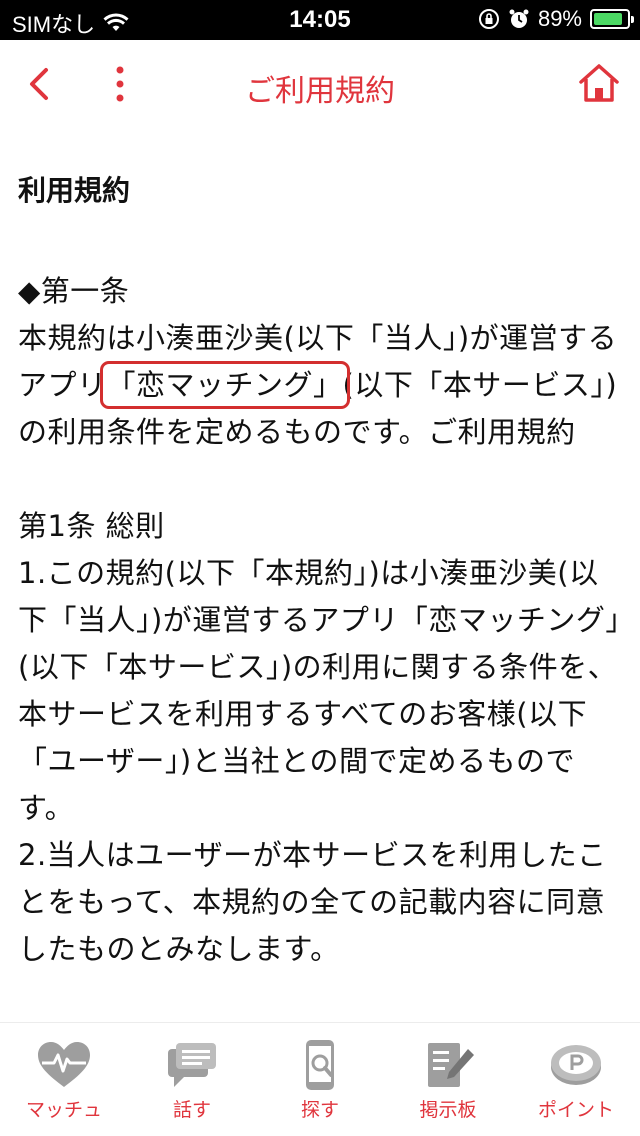 The width and height of the screenshot is (640, 1136). I want to click on tab-board-label: 掲示板, so click(448, 1110).